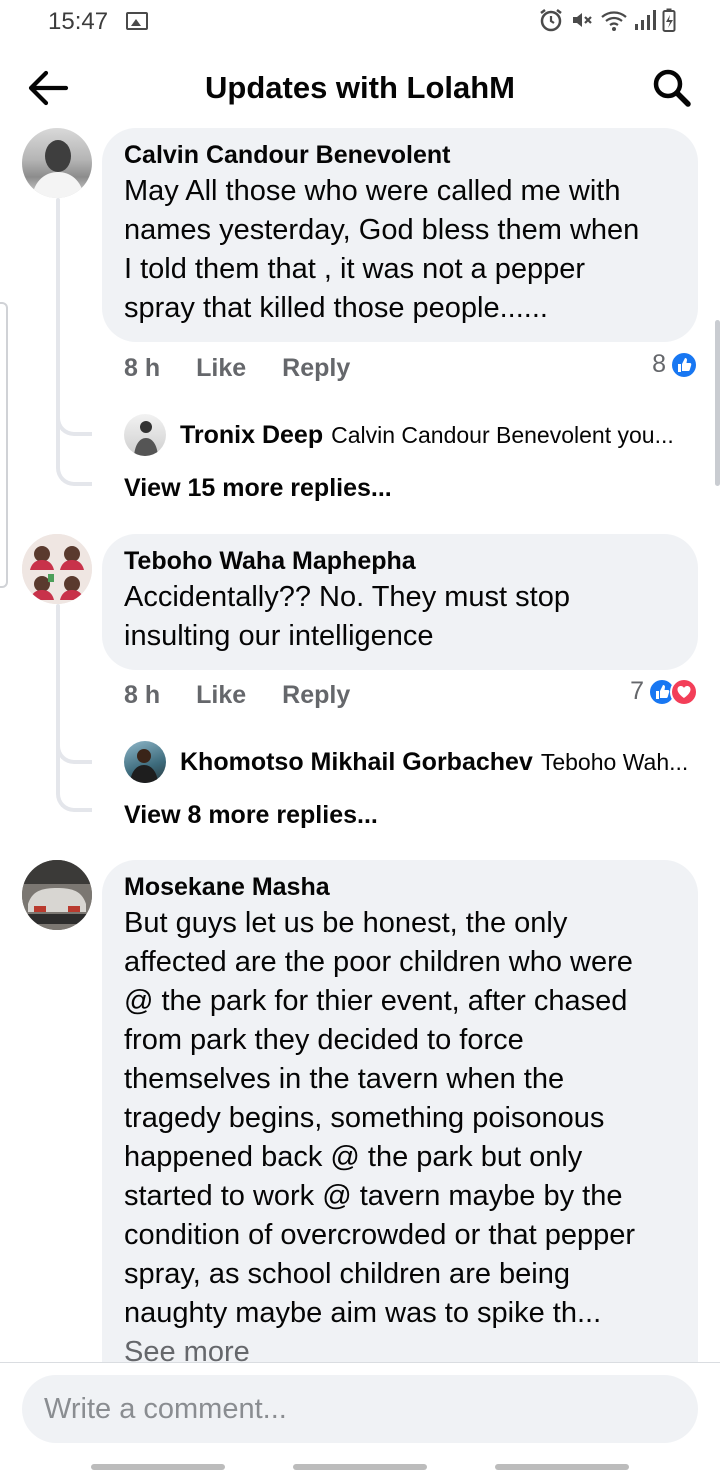 The image size is (720, 1480). Describe the element at coordinates (645, 20) in the screenshot. I see `signal-icon` at that location.